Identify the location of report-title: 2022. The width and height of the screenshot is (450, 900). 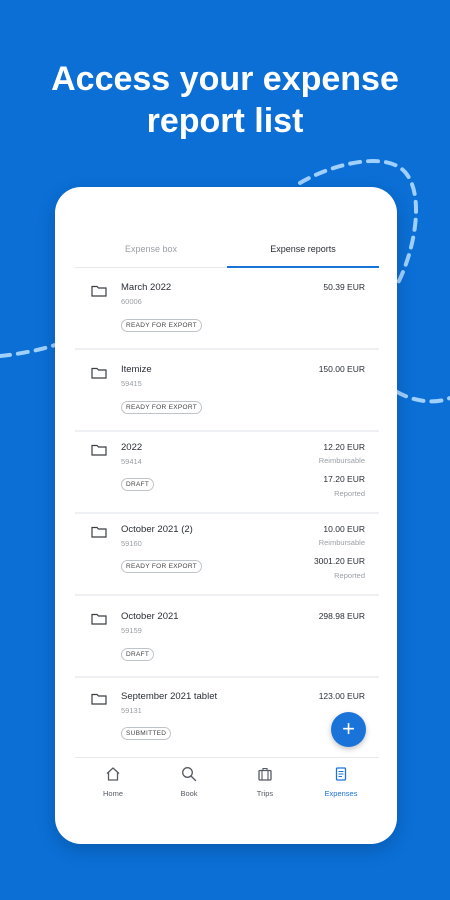
(132, 447).